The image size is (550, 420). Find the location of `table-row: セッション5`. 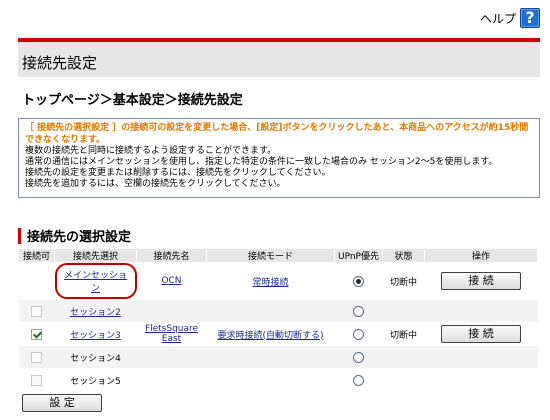

table-row: セッション5 is located at coordinates (278, 380).